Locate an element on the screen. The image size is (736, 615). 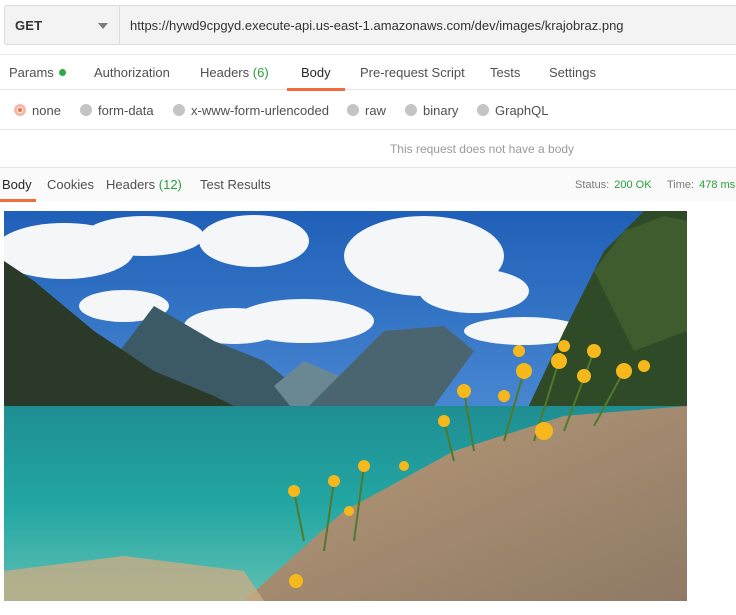
radio-form-data-label: form-data is located at coordinates (126, 110).